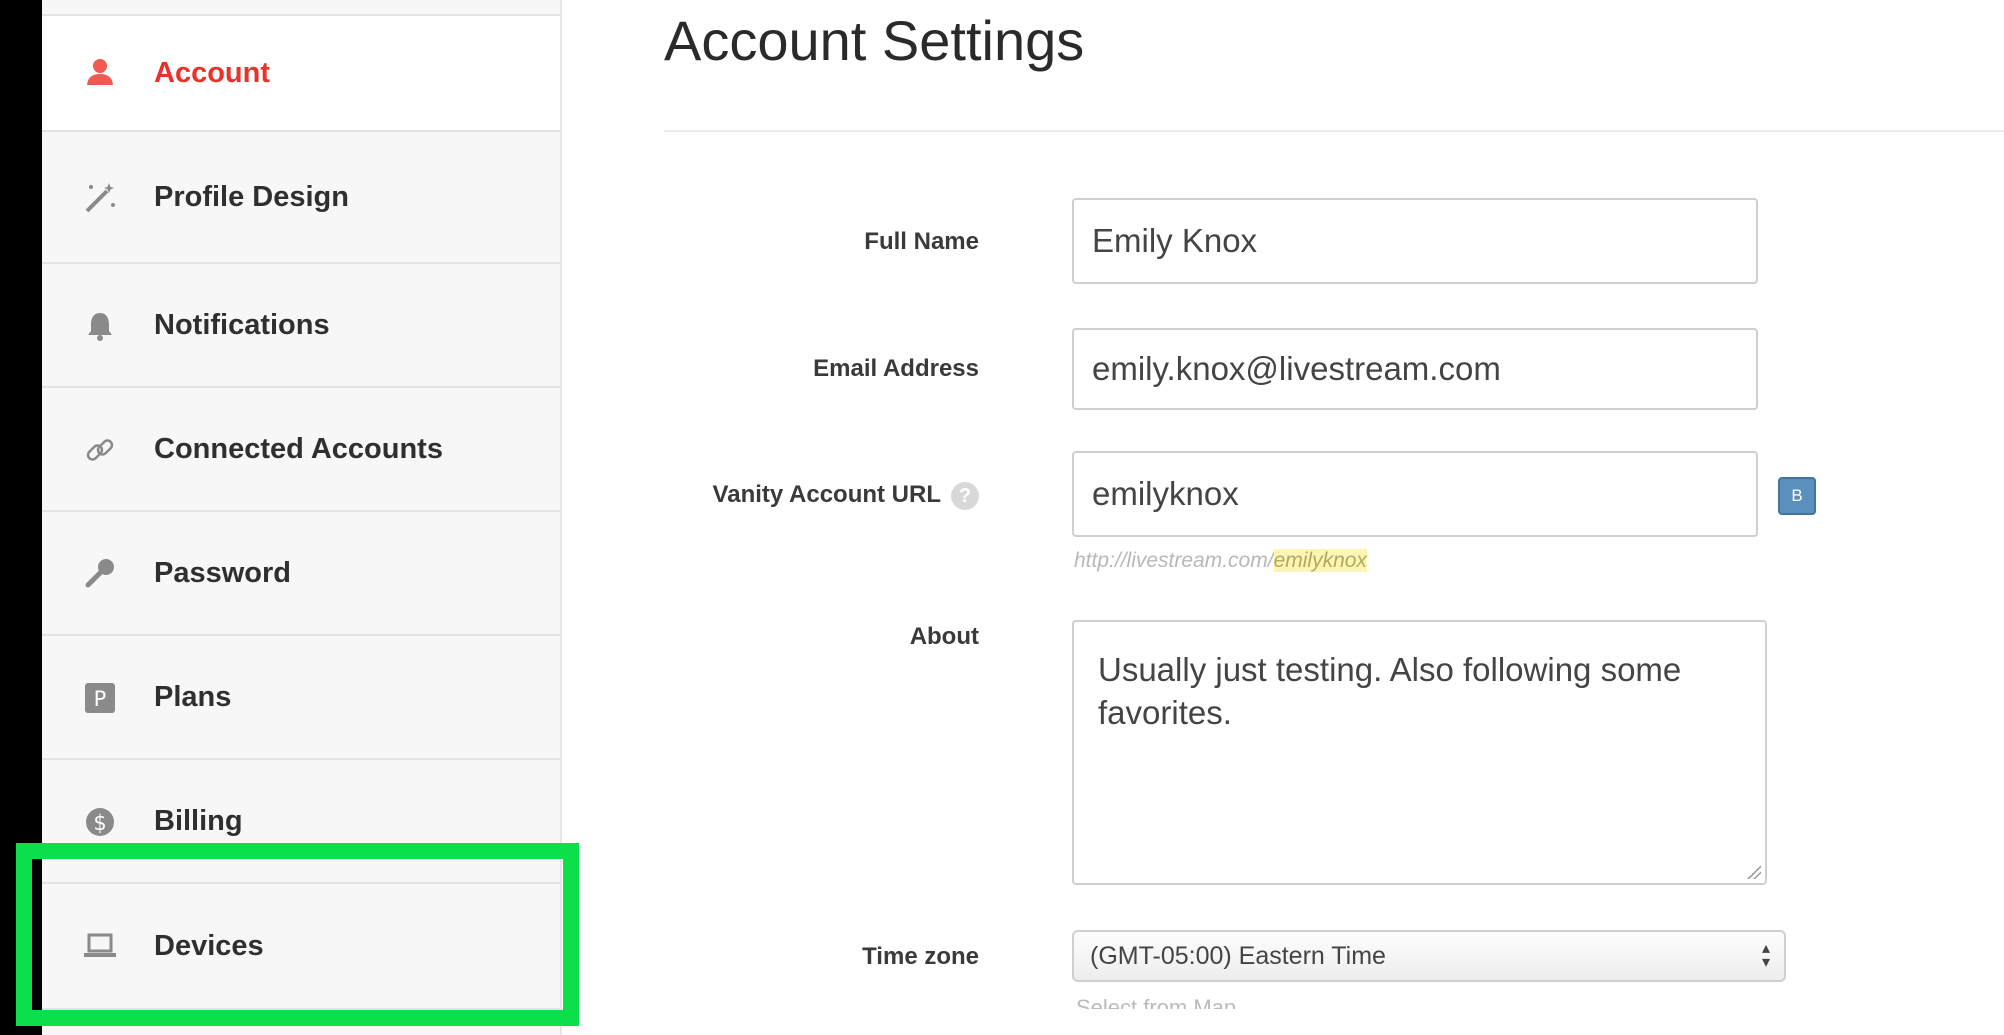 This screenshot has width=2004, height=1035. What do you see at coordinates (100, 946) in the screenshot?
I see `laptop-icon` at bounding box center [100, 946].